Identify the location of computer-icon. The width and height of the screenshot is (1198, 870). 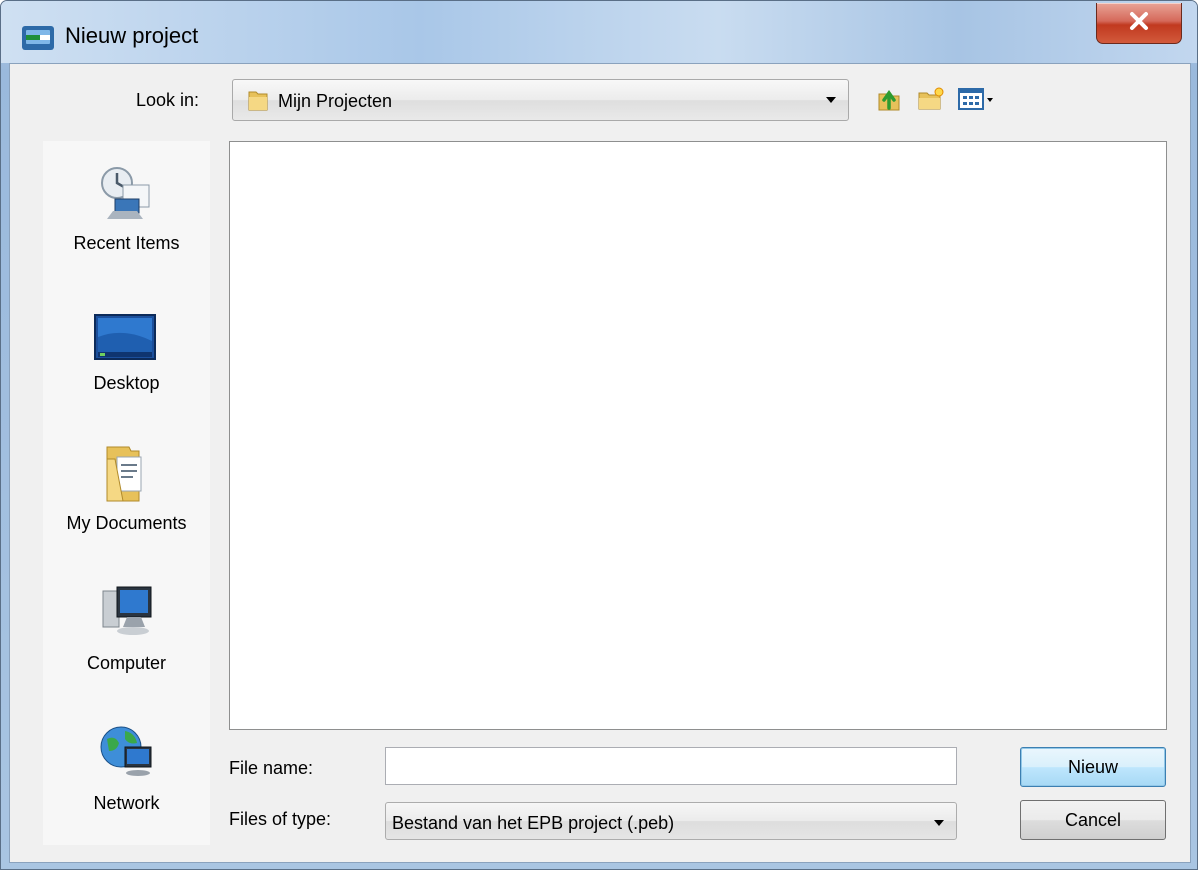
(127, 610).